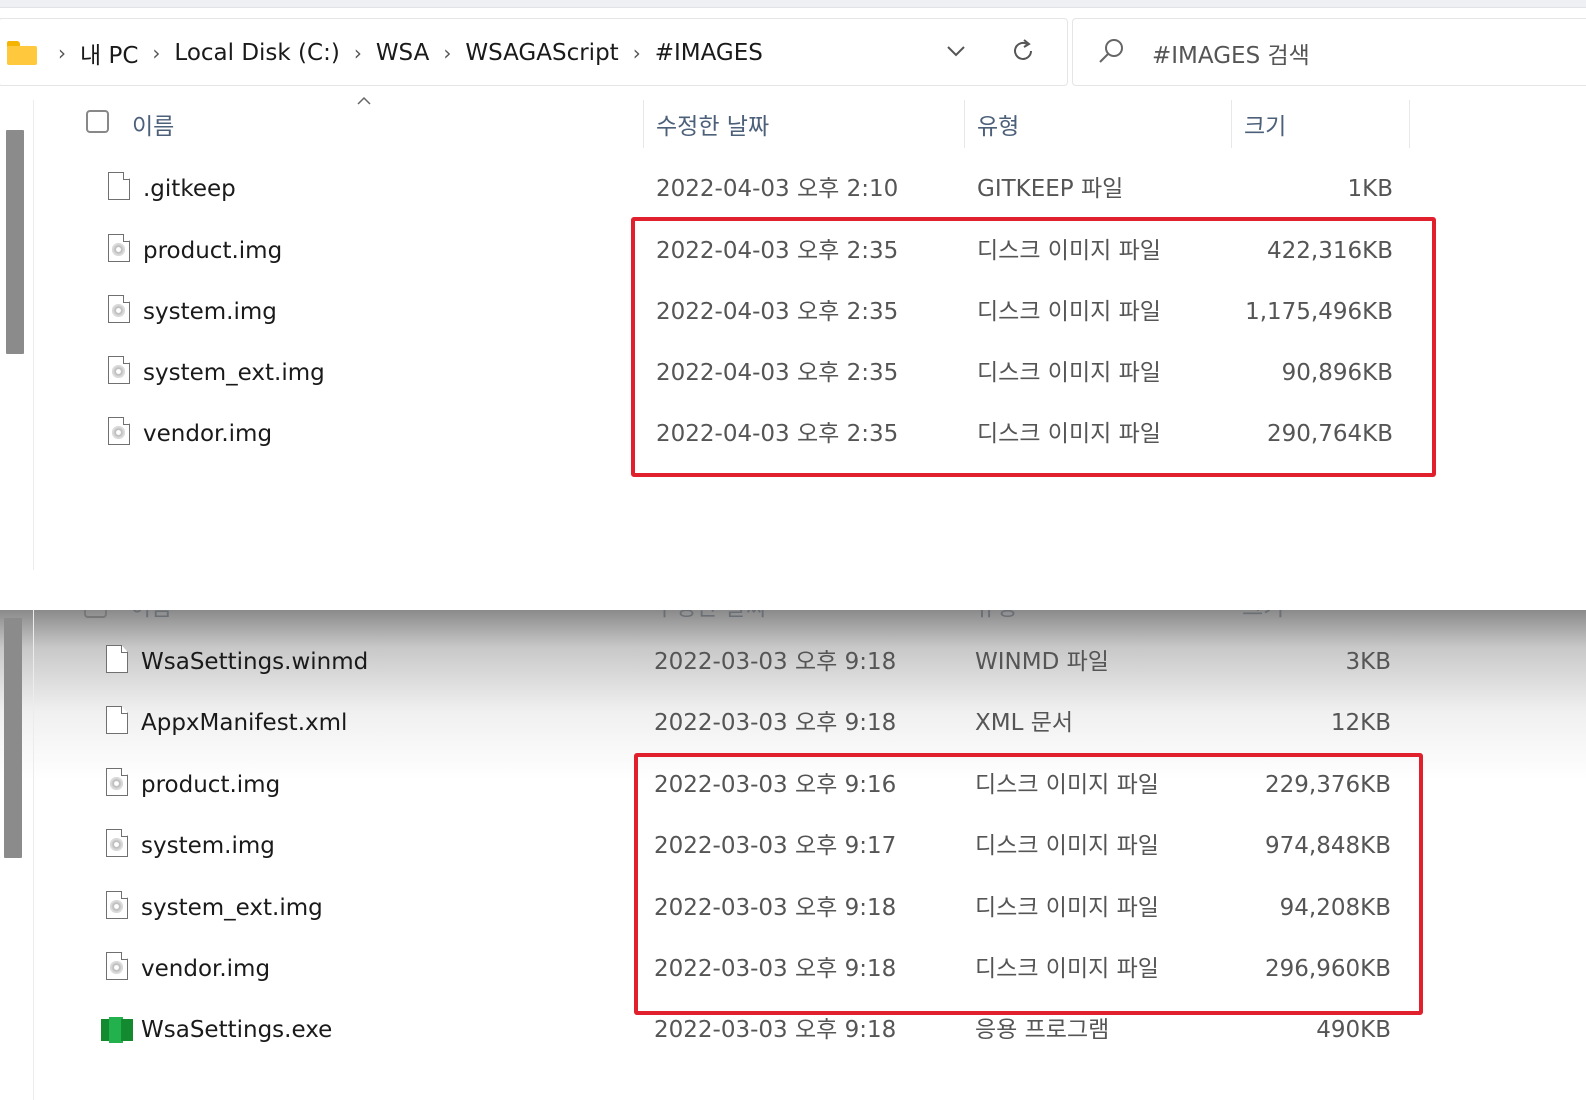 This screenshot has height=1100, width=1586. What do you see at coordinates (1042, 662) in the screenshot?
I see `file-type: WINMD 파일` at bounding box center [1042, 662].